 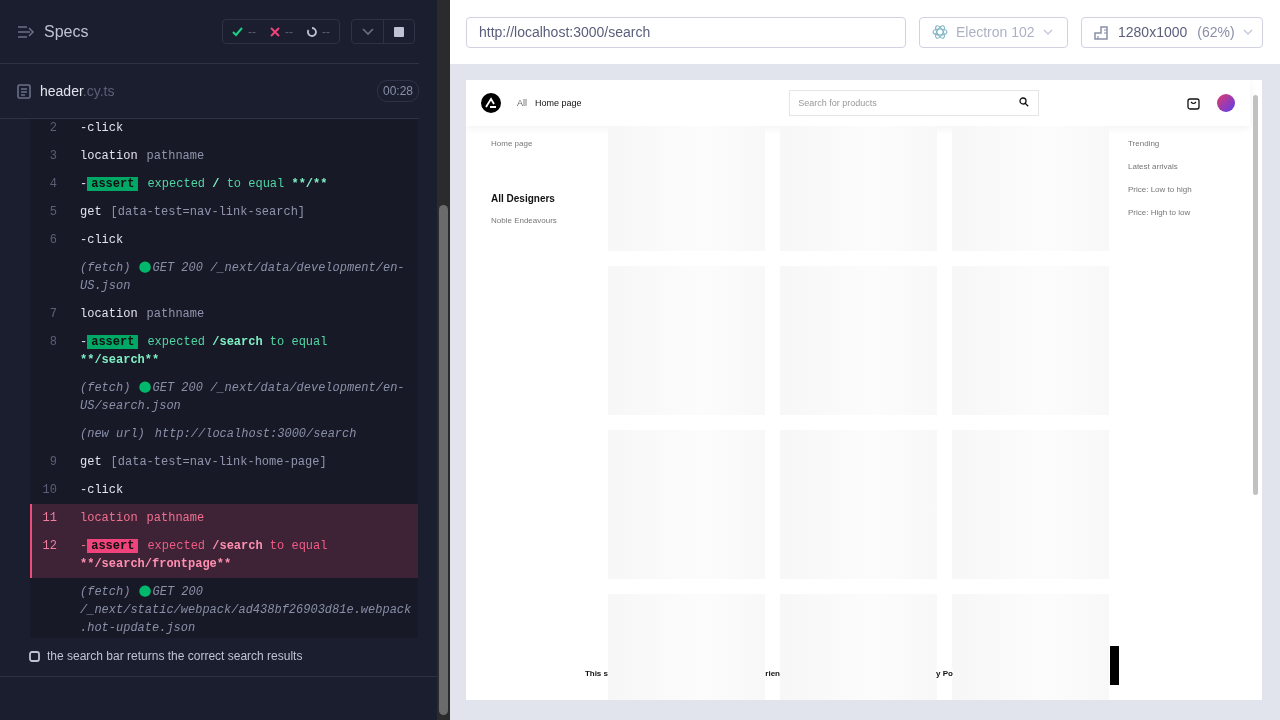 I want to click on viewport-select: 1280x1000 (62%), so click(x=1172, y=32).